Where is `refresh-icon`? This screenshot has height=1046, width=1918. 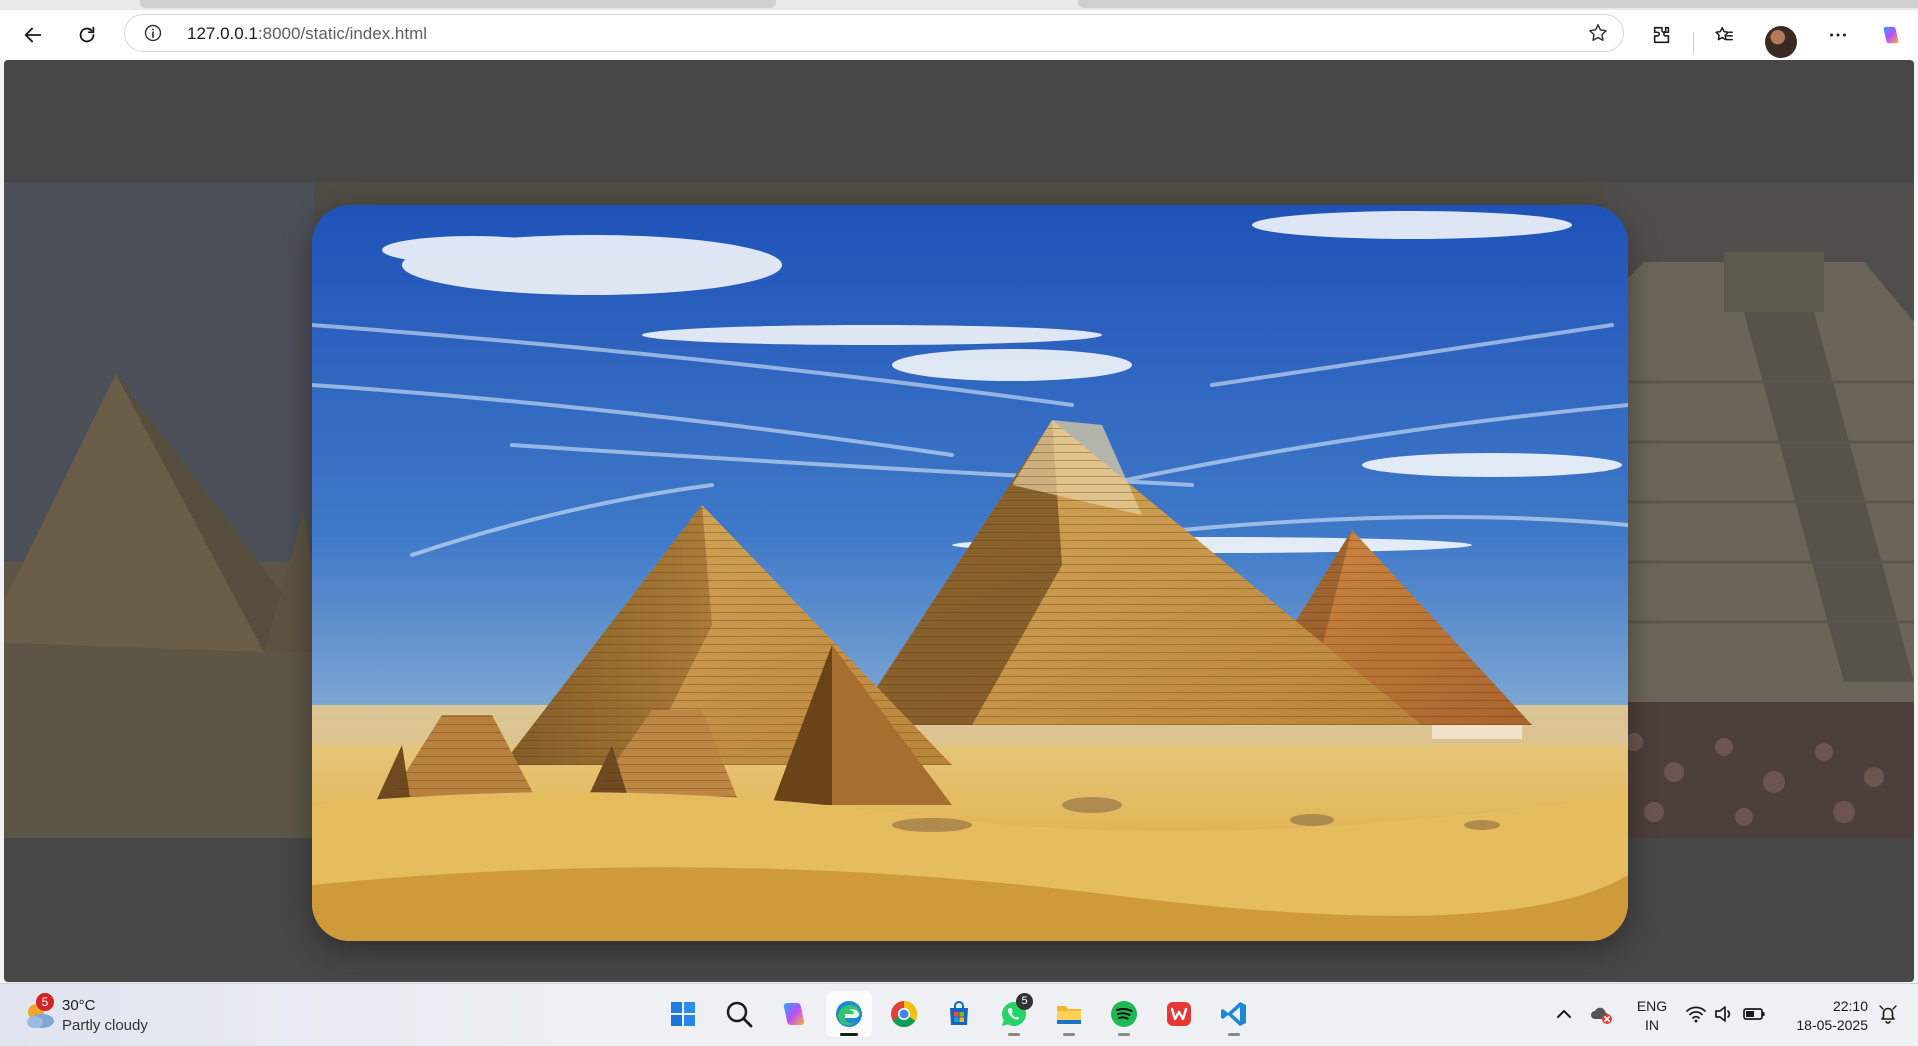
refresh-icon is located at coordinates (87, 34).